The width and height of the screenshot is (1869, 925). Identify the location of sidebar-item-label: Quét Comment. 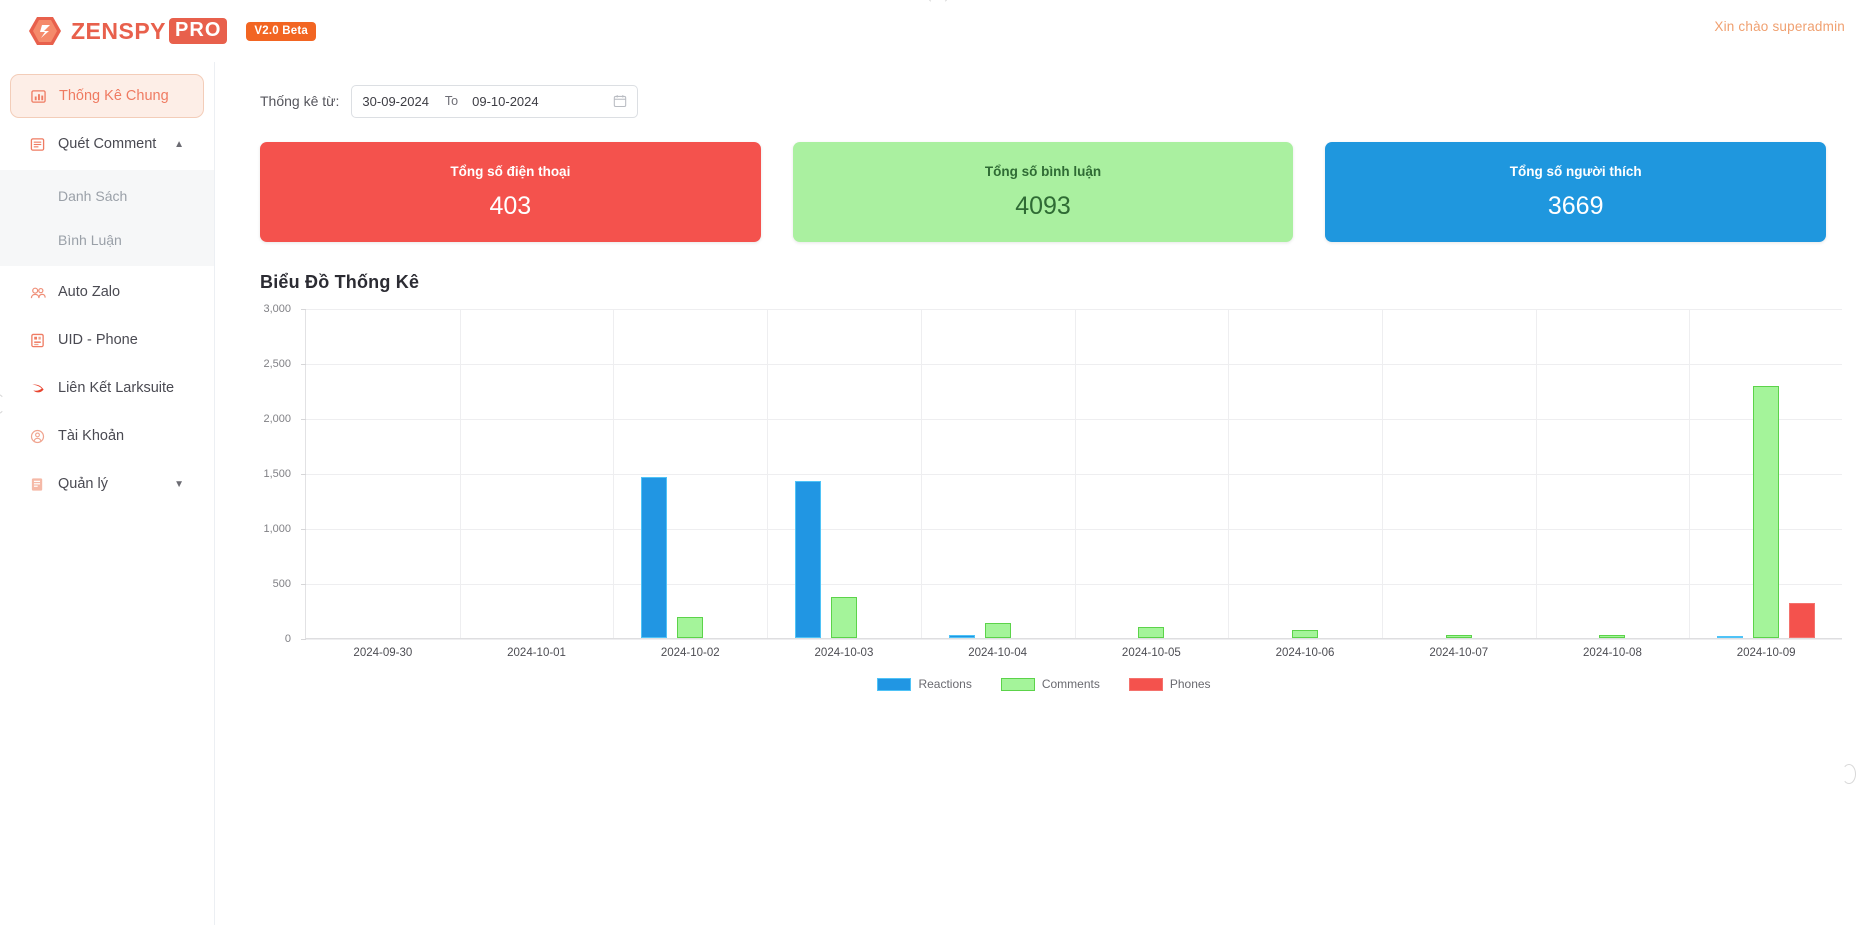
(107, 144).